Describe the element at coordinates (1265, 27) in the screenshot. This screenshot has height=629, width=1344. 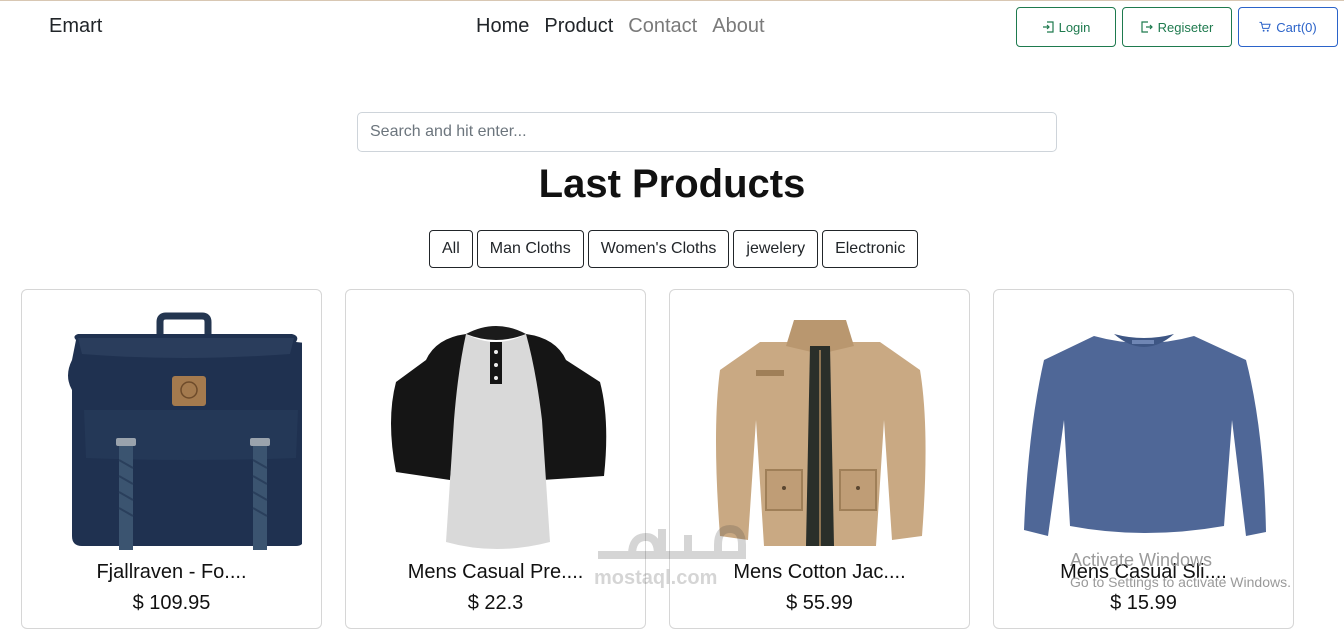
I see `cart-icon` at that location.